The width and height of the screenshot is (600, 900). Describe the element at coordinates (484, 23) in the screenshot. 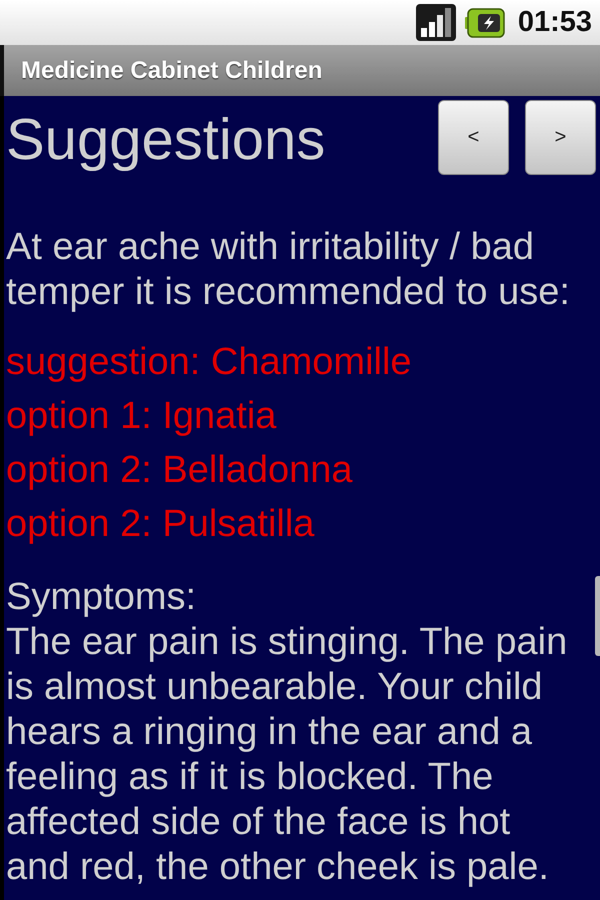

I see `battery-charging-icon` at that location.